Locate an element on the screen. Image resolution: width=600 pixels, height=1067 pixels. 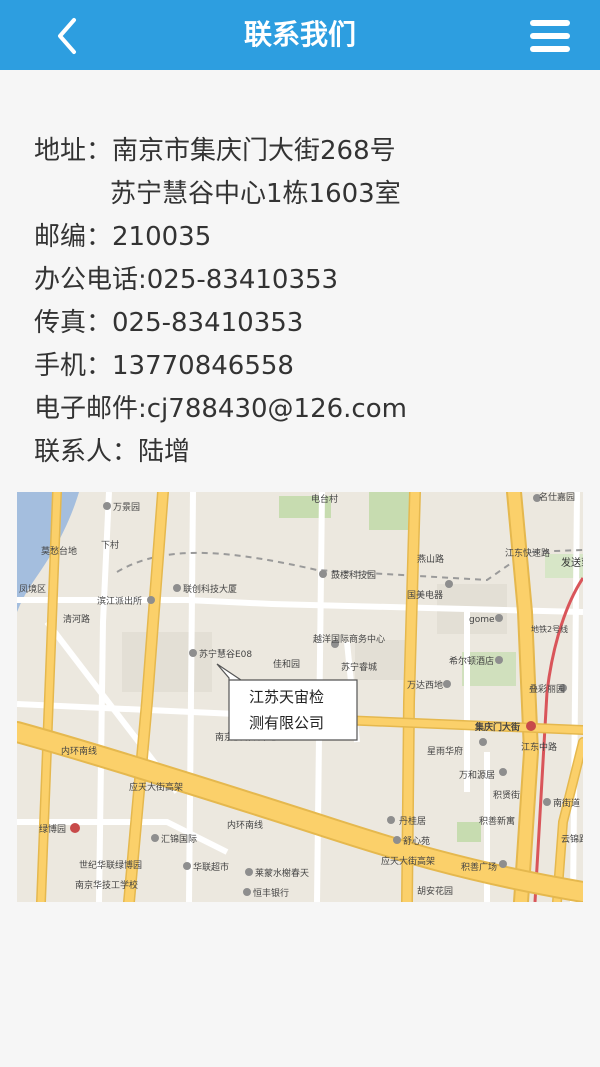
map-label: 越洋国际商务中心 is located at coordinates (349, 639).